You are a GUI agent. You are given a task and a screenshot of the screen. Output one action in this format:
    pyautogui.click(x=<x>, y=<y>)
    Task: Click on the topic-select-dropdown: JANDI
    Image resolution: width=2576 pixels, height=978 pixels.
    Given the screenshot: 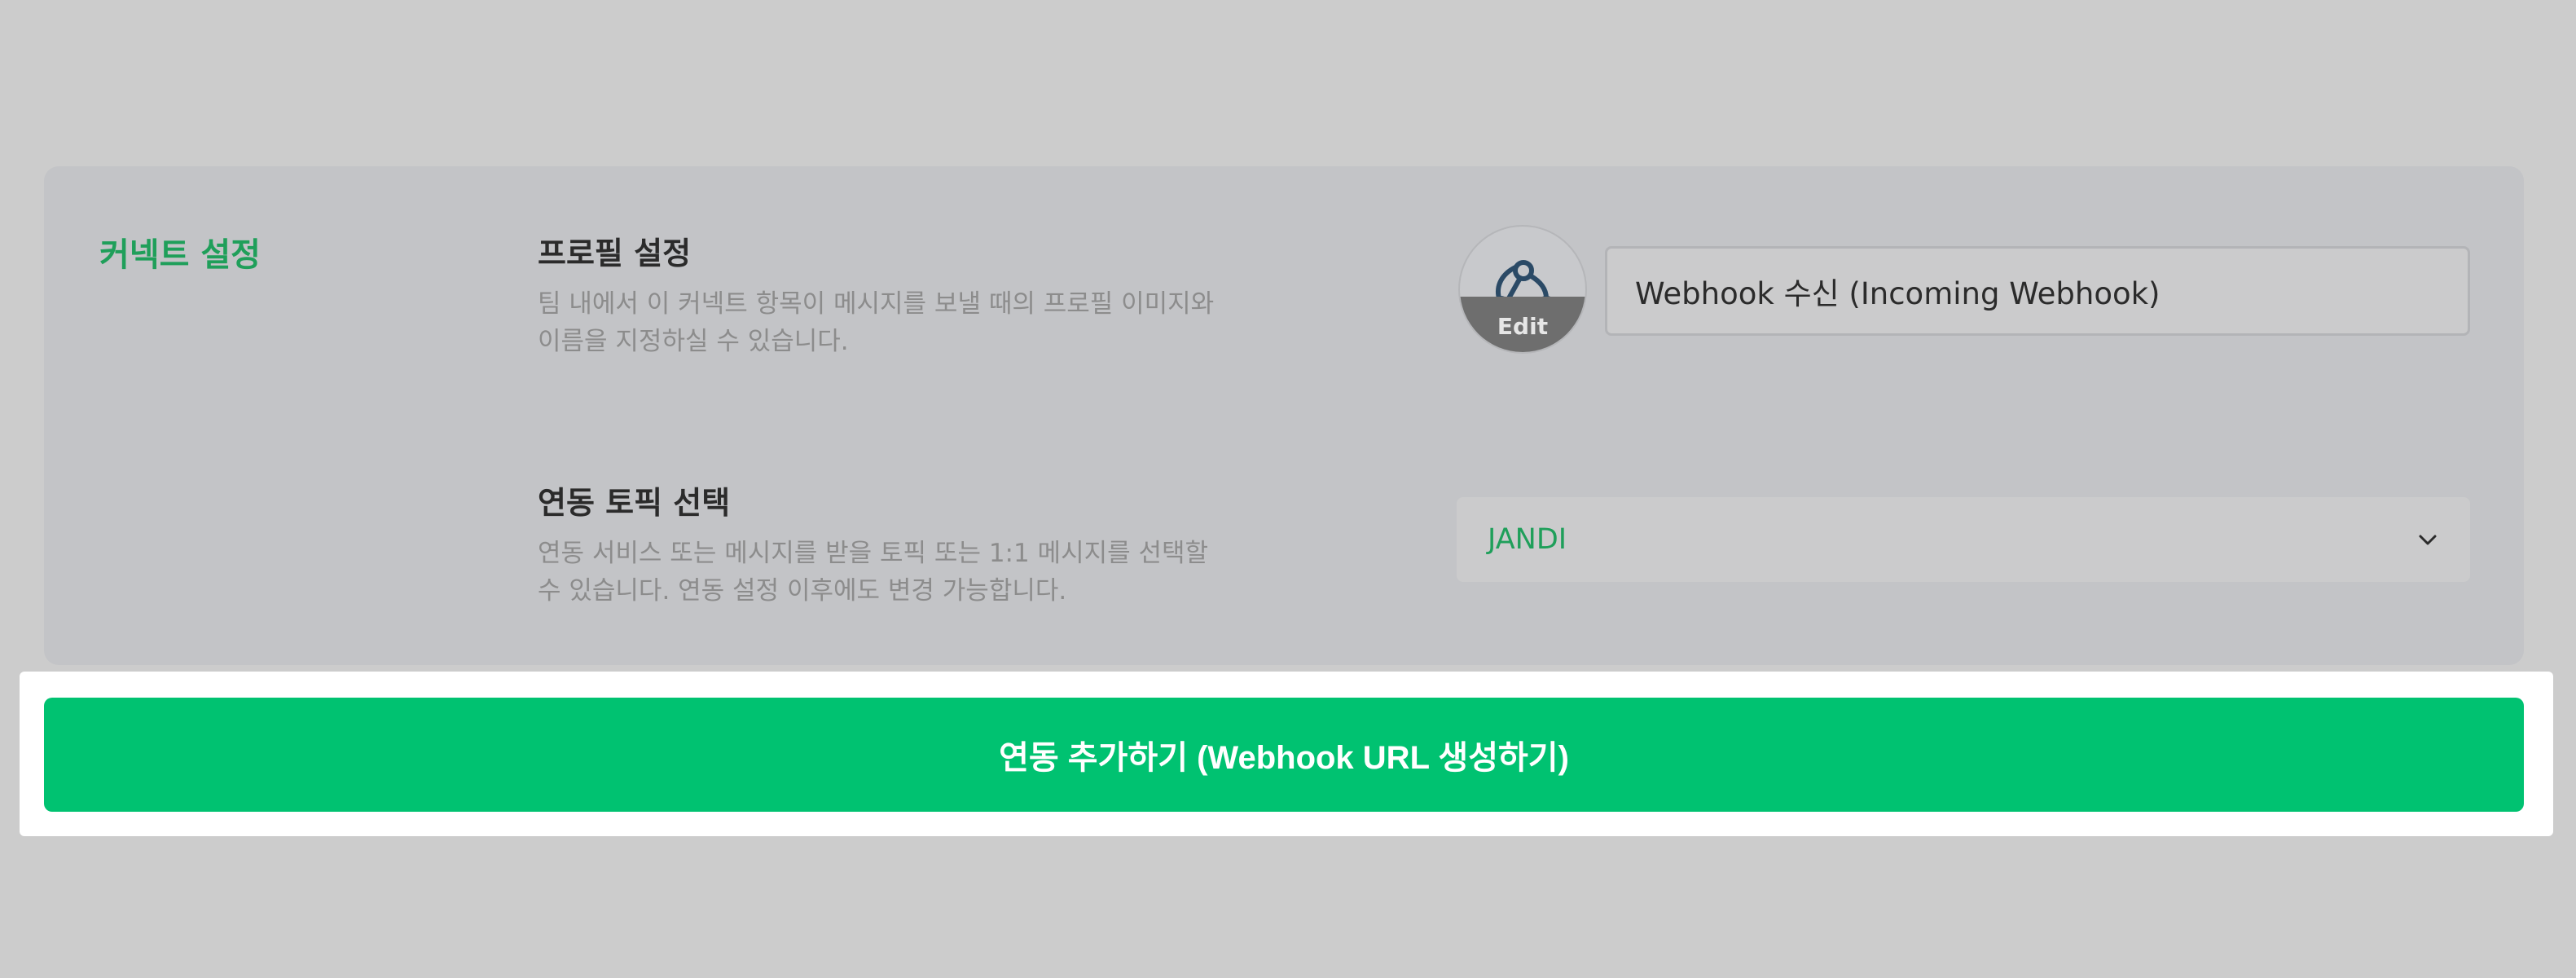 What is the action you would take?
    pyautogui.click(x=1963, y=539)
    